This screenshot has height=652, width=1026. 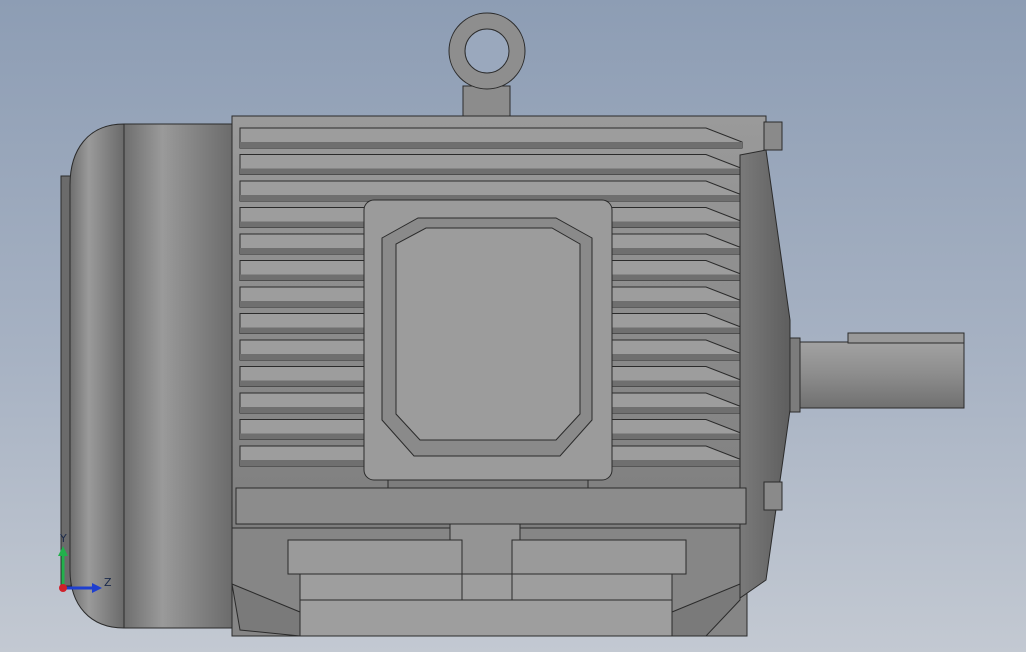 What do you see at coordinates (63, 588) in the screenshot?
I see `x-axis-origin` at bounding box center [63, 588].